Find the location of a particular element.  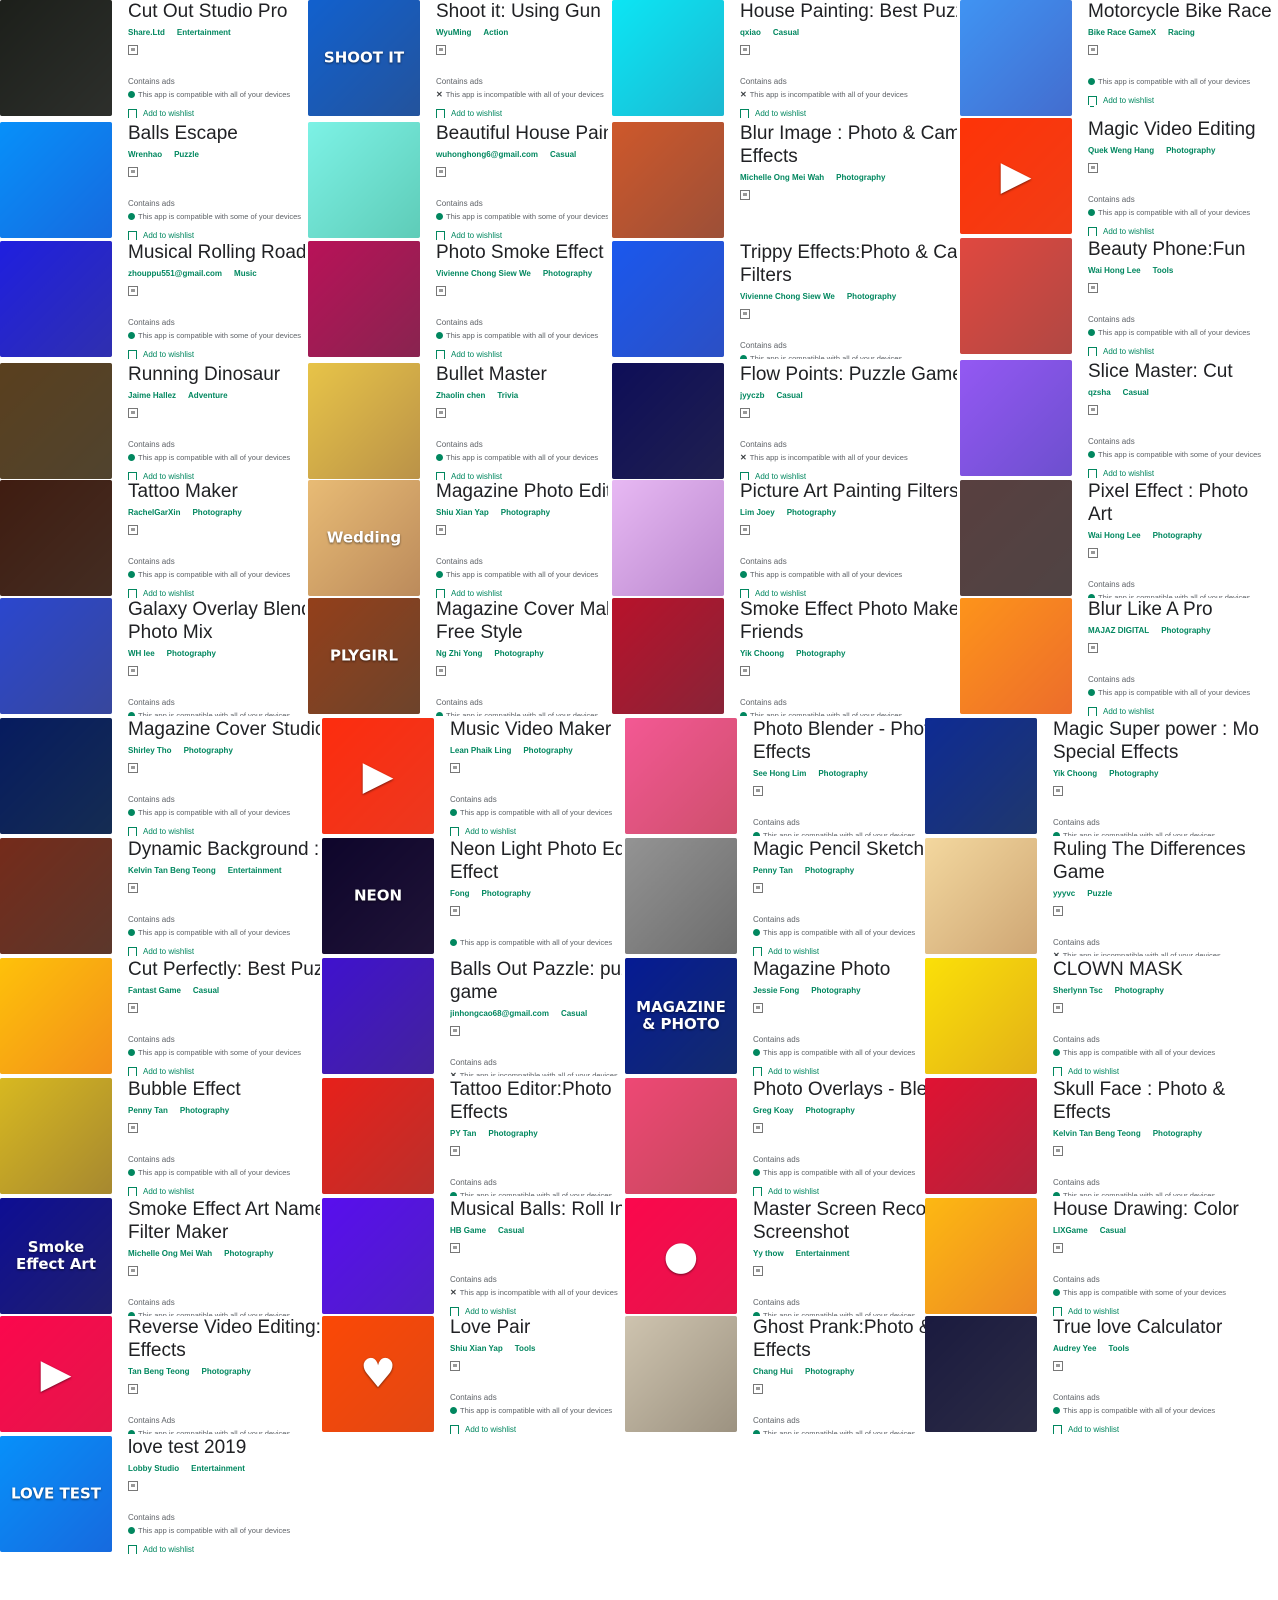

developer-link: Wai Hong Lee is located at coordinates (1114, 270).